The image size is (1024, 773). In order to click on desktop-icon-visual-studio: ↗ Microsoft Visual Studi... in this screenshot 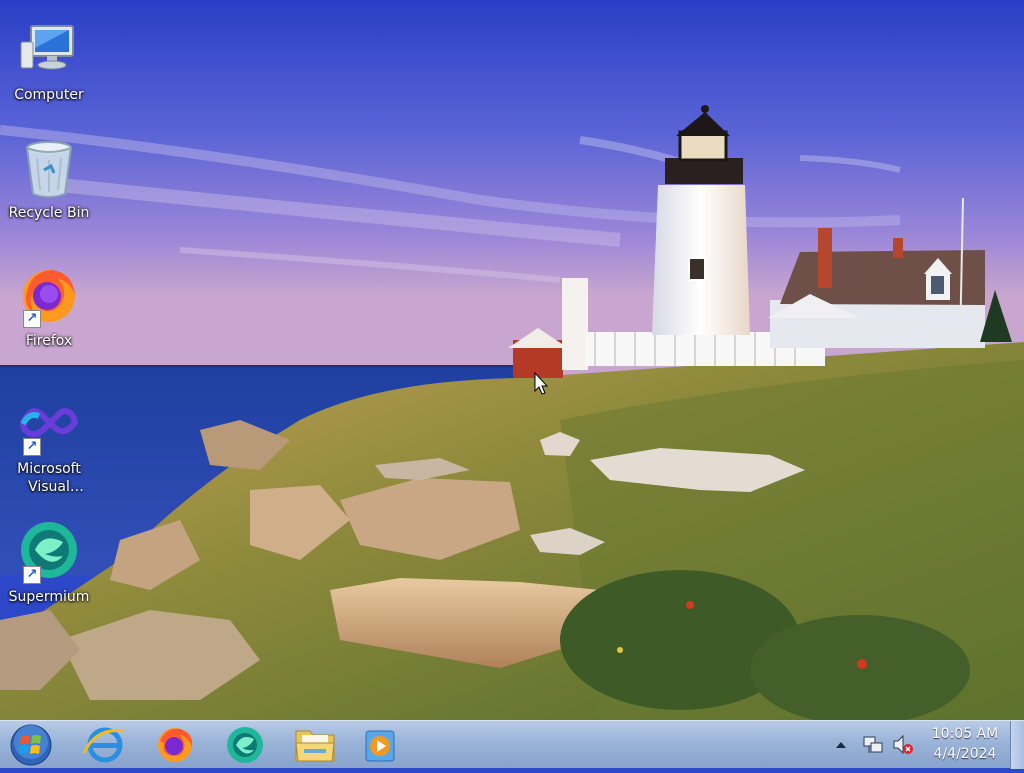, I will do `click(49, 439)`.